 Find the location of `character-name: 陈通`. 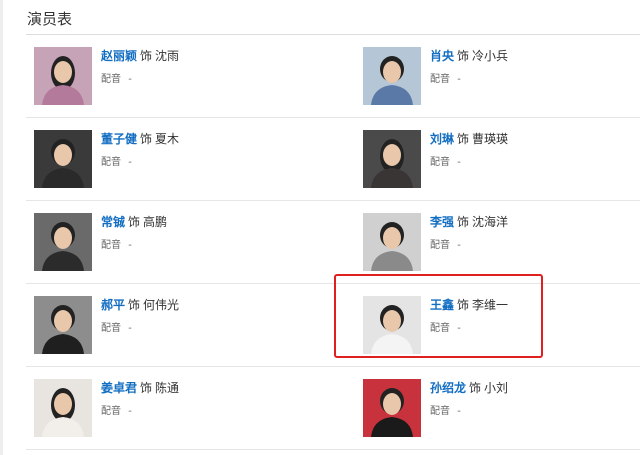

character-name: 陈通 is located at coordinates (167, 388).